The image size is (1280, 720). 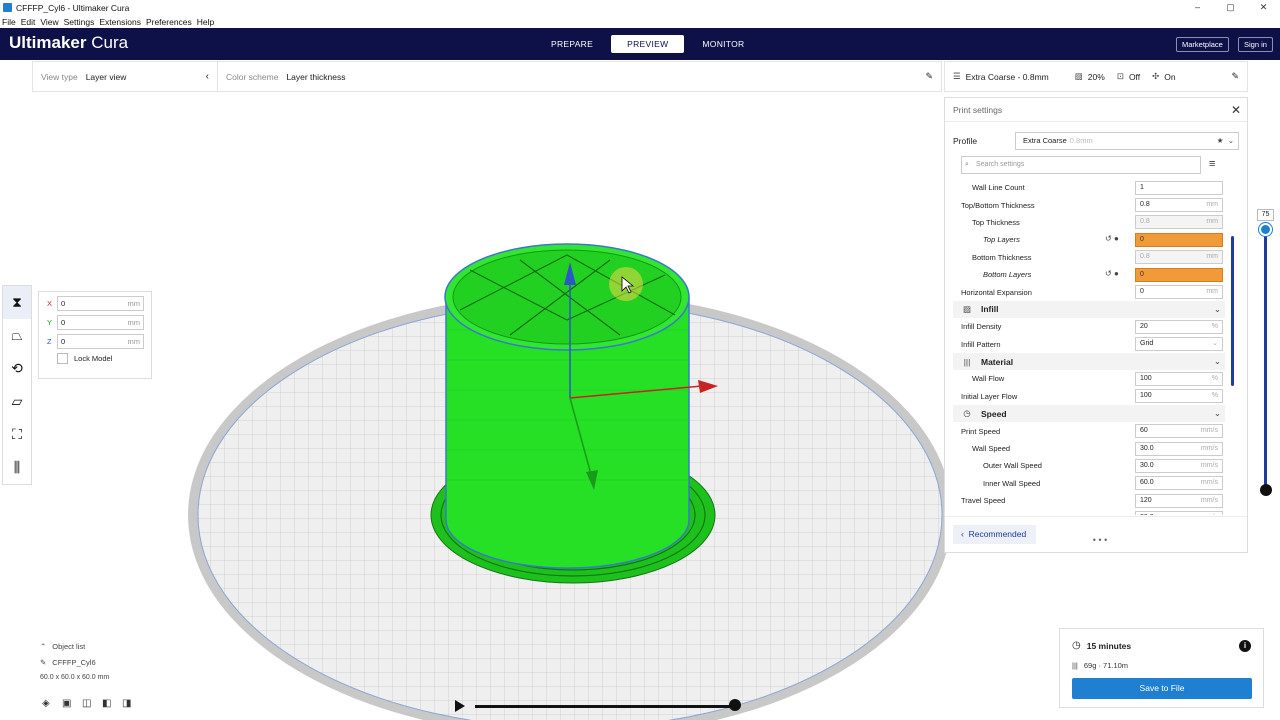 I want to click on lock-model-checkbox, so click(x=62, y=358).